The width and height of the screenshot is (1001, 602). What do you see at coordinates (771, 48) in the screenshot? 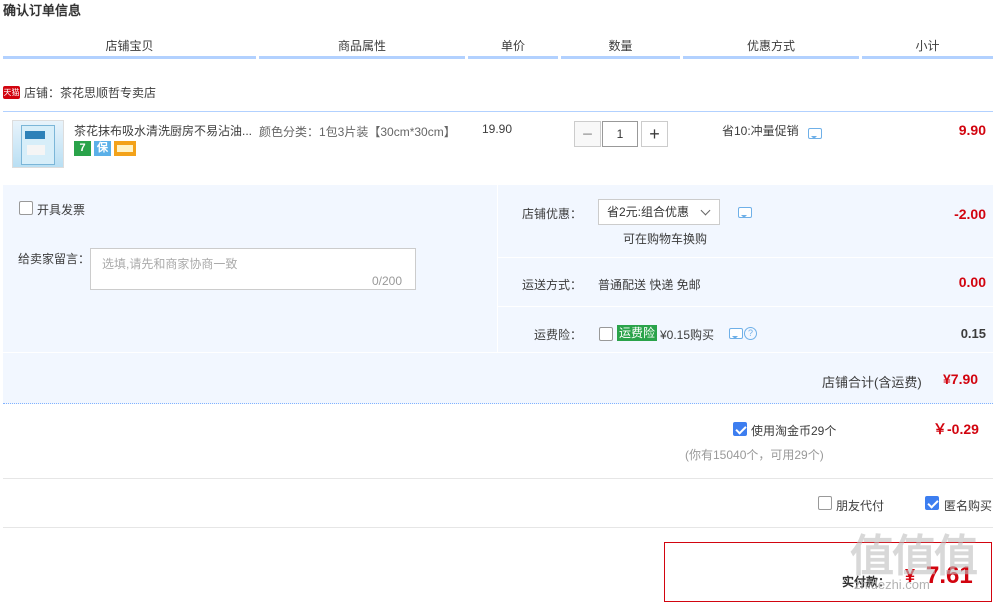
I see `column-header-promotion: 优惠方式` at bounding box center [771, 48].